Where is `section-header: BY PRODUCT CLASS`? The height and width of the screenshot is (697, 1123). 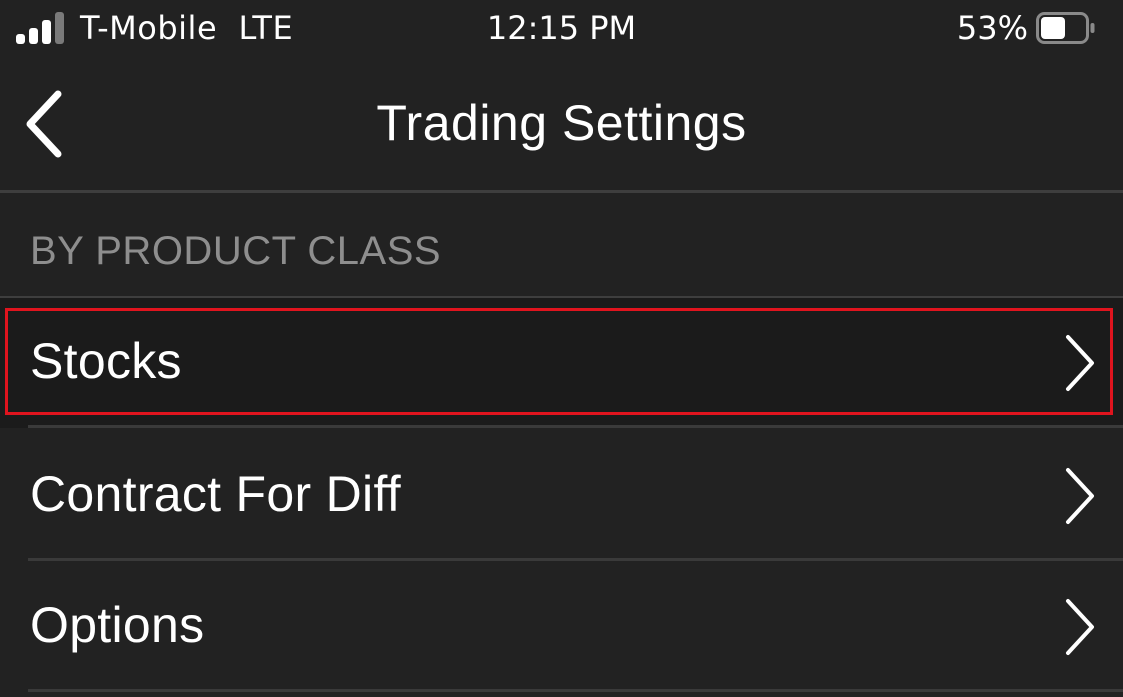 section-header: BY PRODUCT CLASS is located at coordinates (236, 251).